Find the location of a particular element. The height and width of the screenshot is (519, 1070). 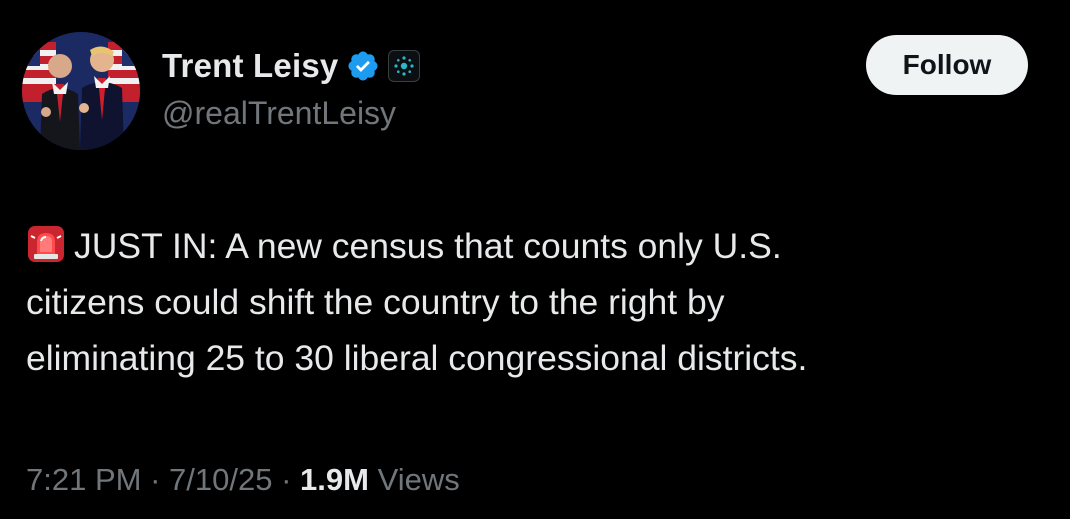

tweet-meta: 7:21 PM · 7/10/25 · 1.9M Views is located at coordinates (243, 480).